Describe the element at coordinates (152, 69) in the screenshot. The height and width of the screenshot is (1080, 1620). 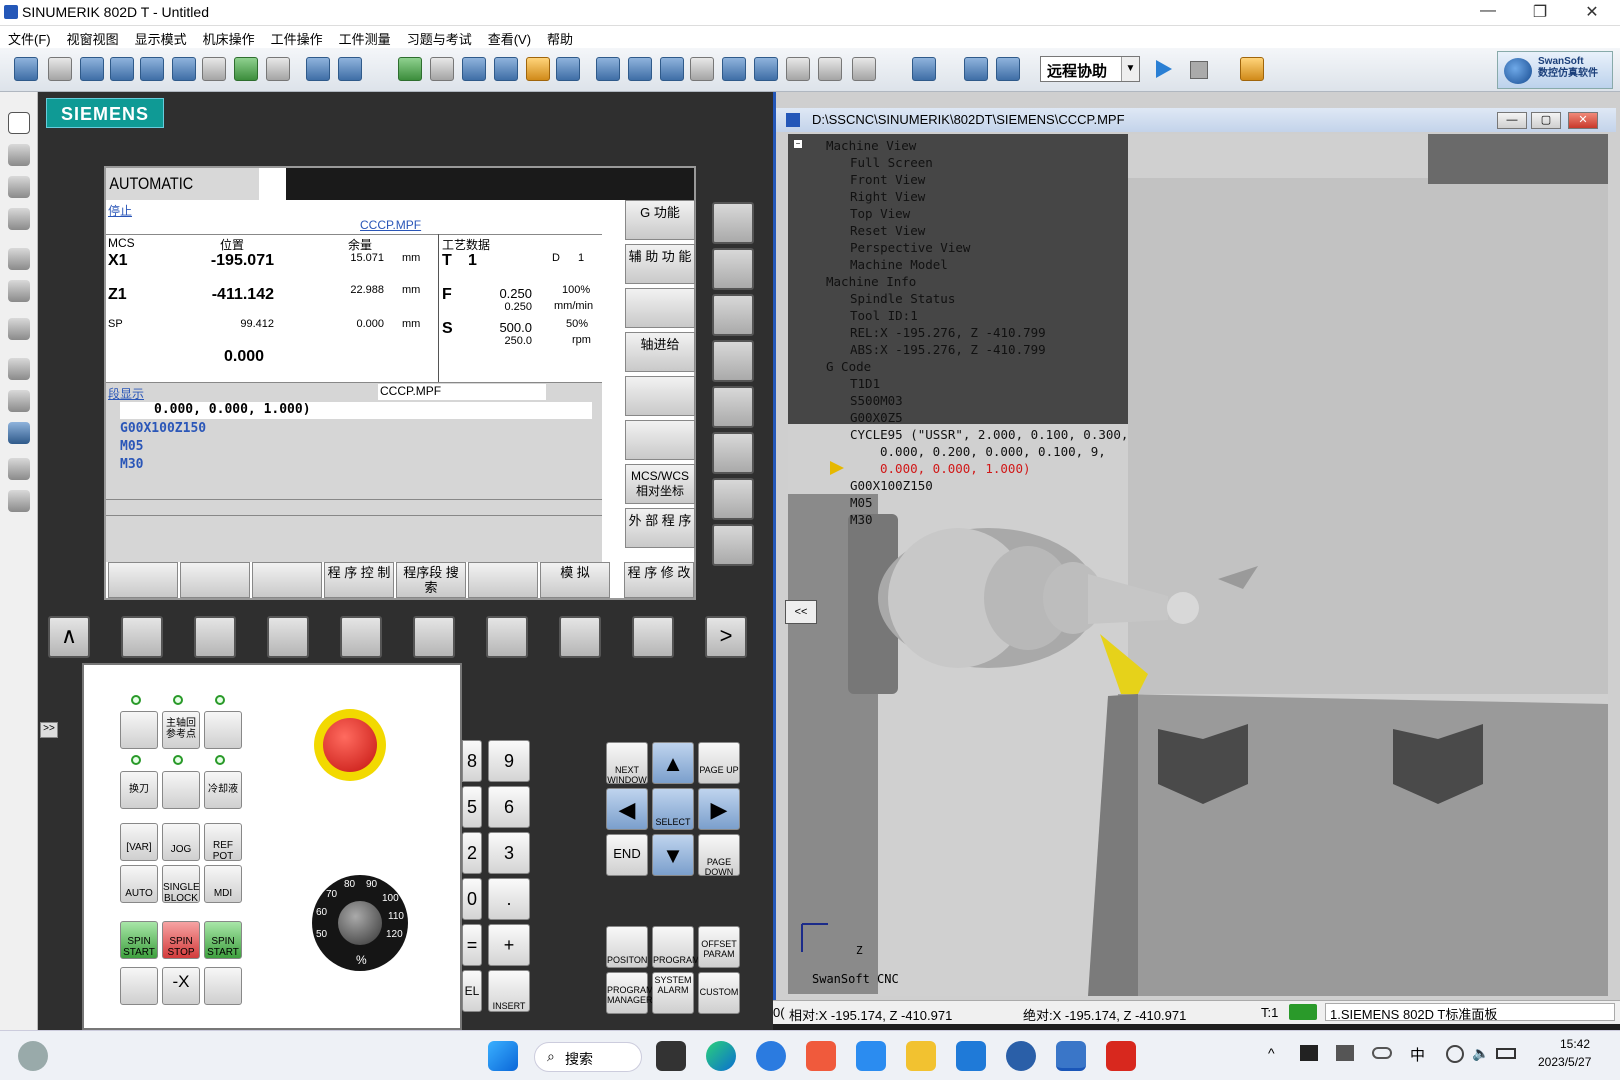
I see `zoom-window-icon` at that location.